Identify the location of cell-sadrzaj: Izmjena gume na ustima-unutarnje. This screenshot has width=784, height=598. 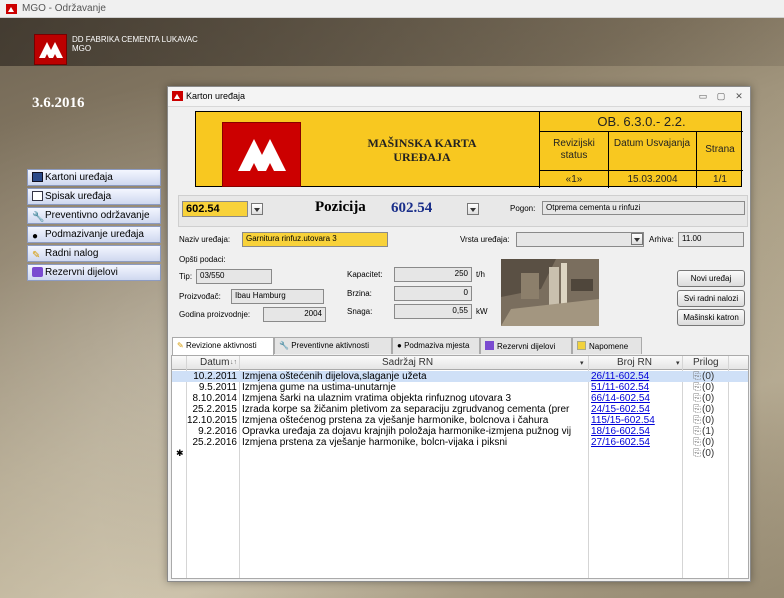
(319, 387).